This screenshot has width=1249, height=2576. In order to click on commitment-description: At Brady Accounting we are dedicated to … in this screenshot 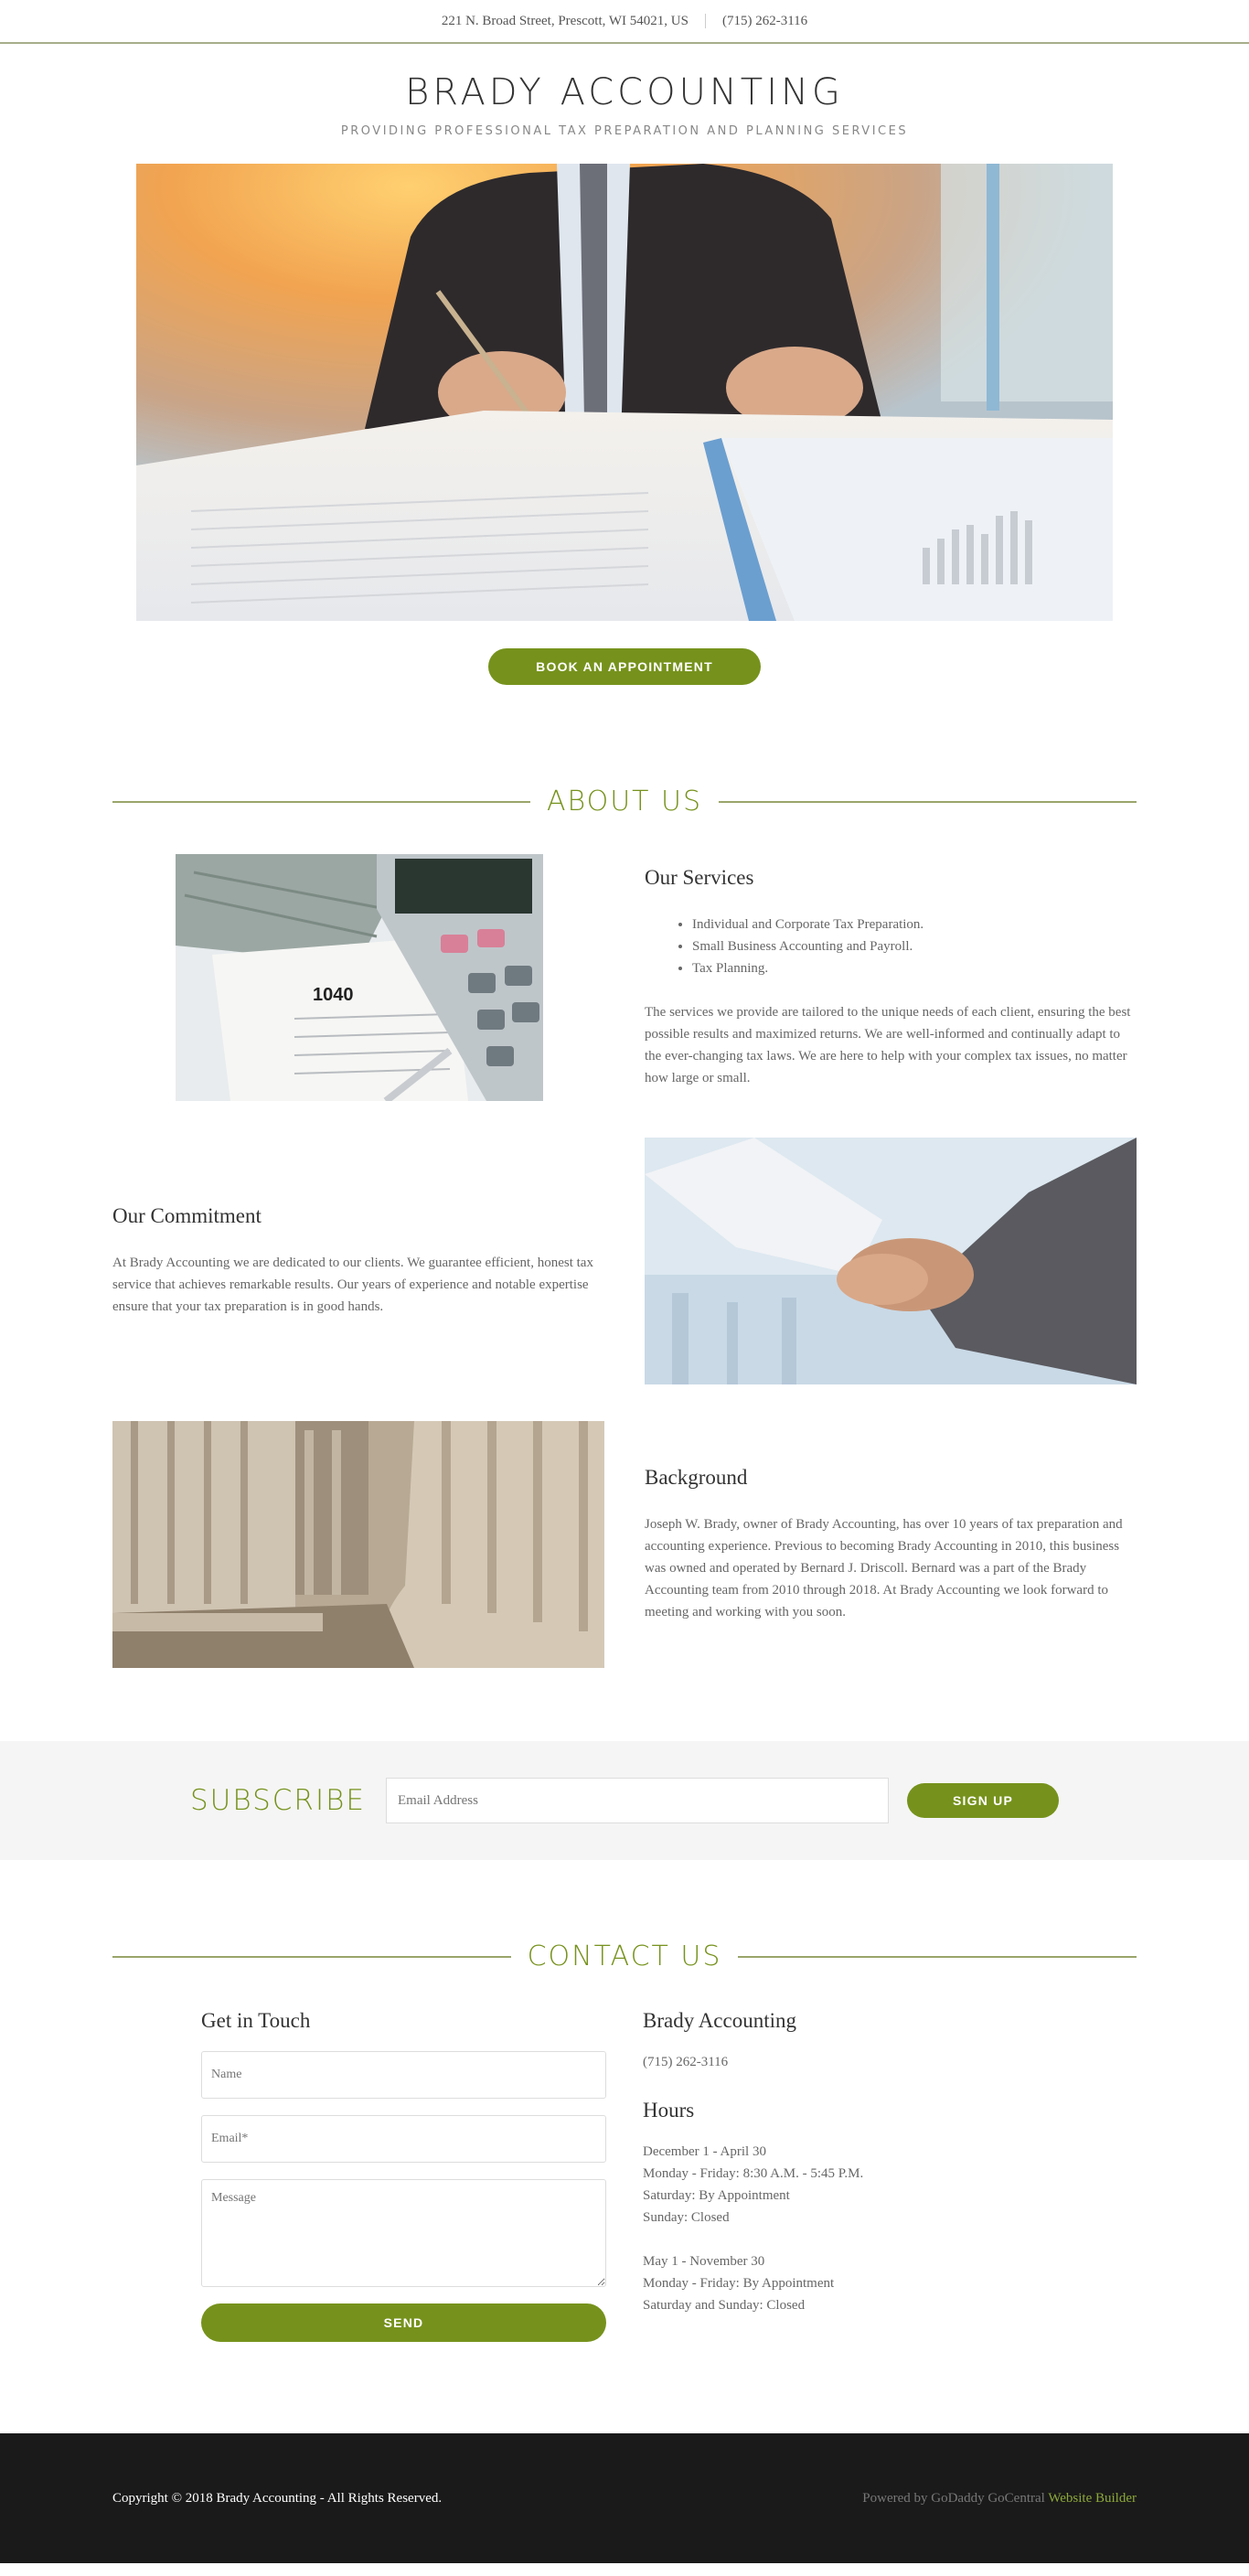, I will do `click(352, 1285)`.